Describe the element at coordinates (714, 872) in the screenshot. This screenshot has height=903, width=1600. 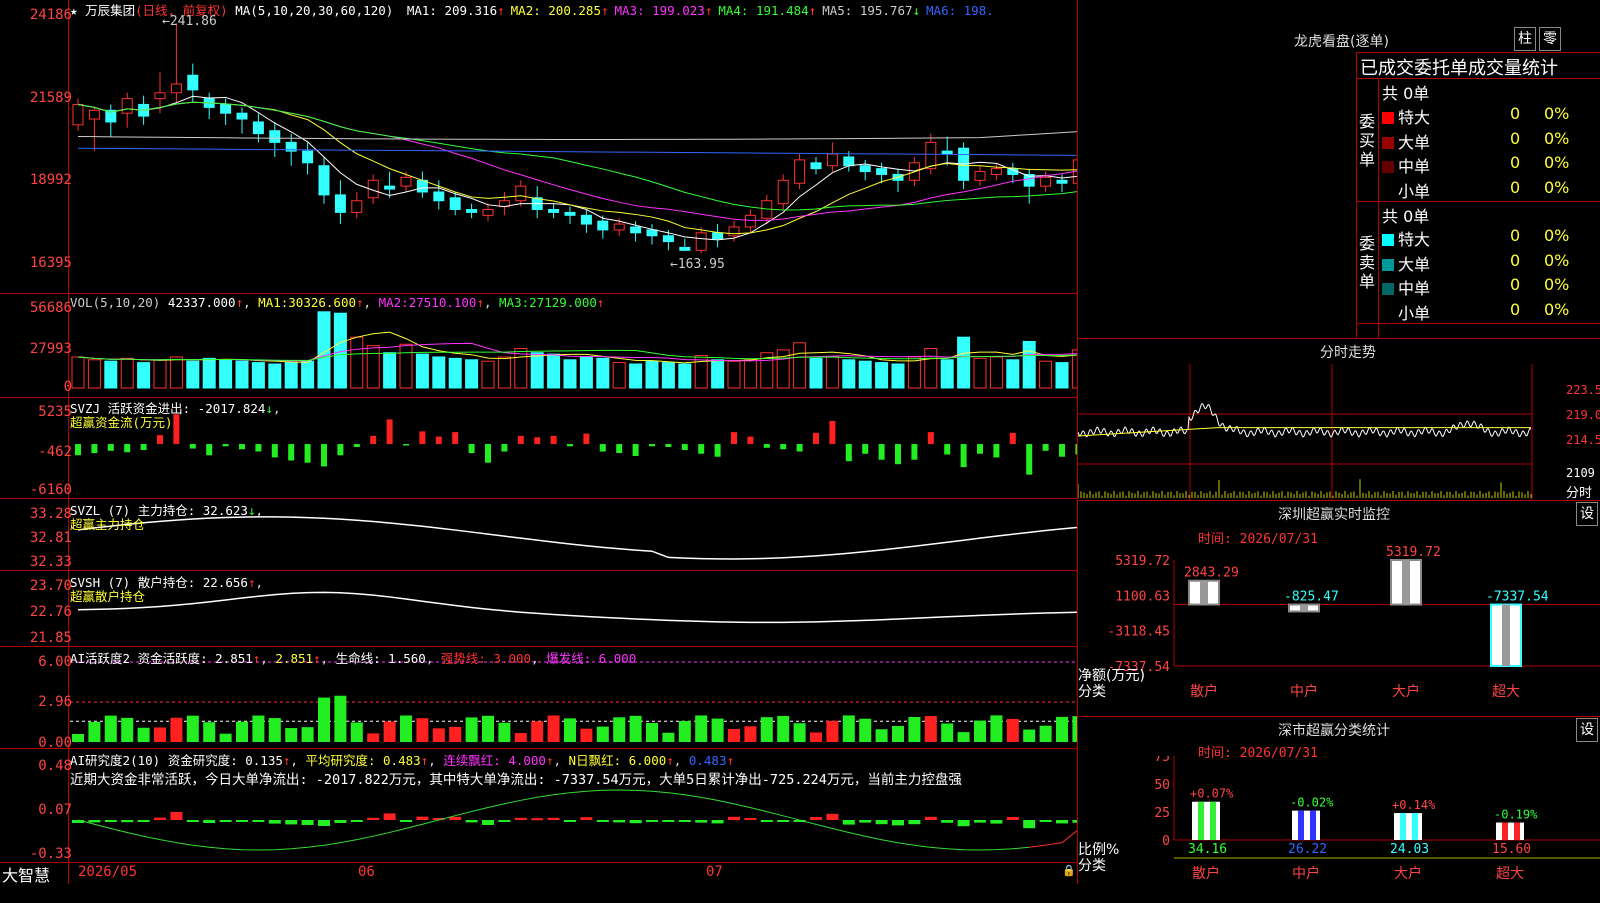
I see `x-label-2: 07` at that location.